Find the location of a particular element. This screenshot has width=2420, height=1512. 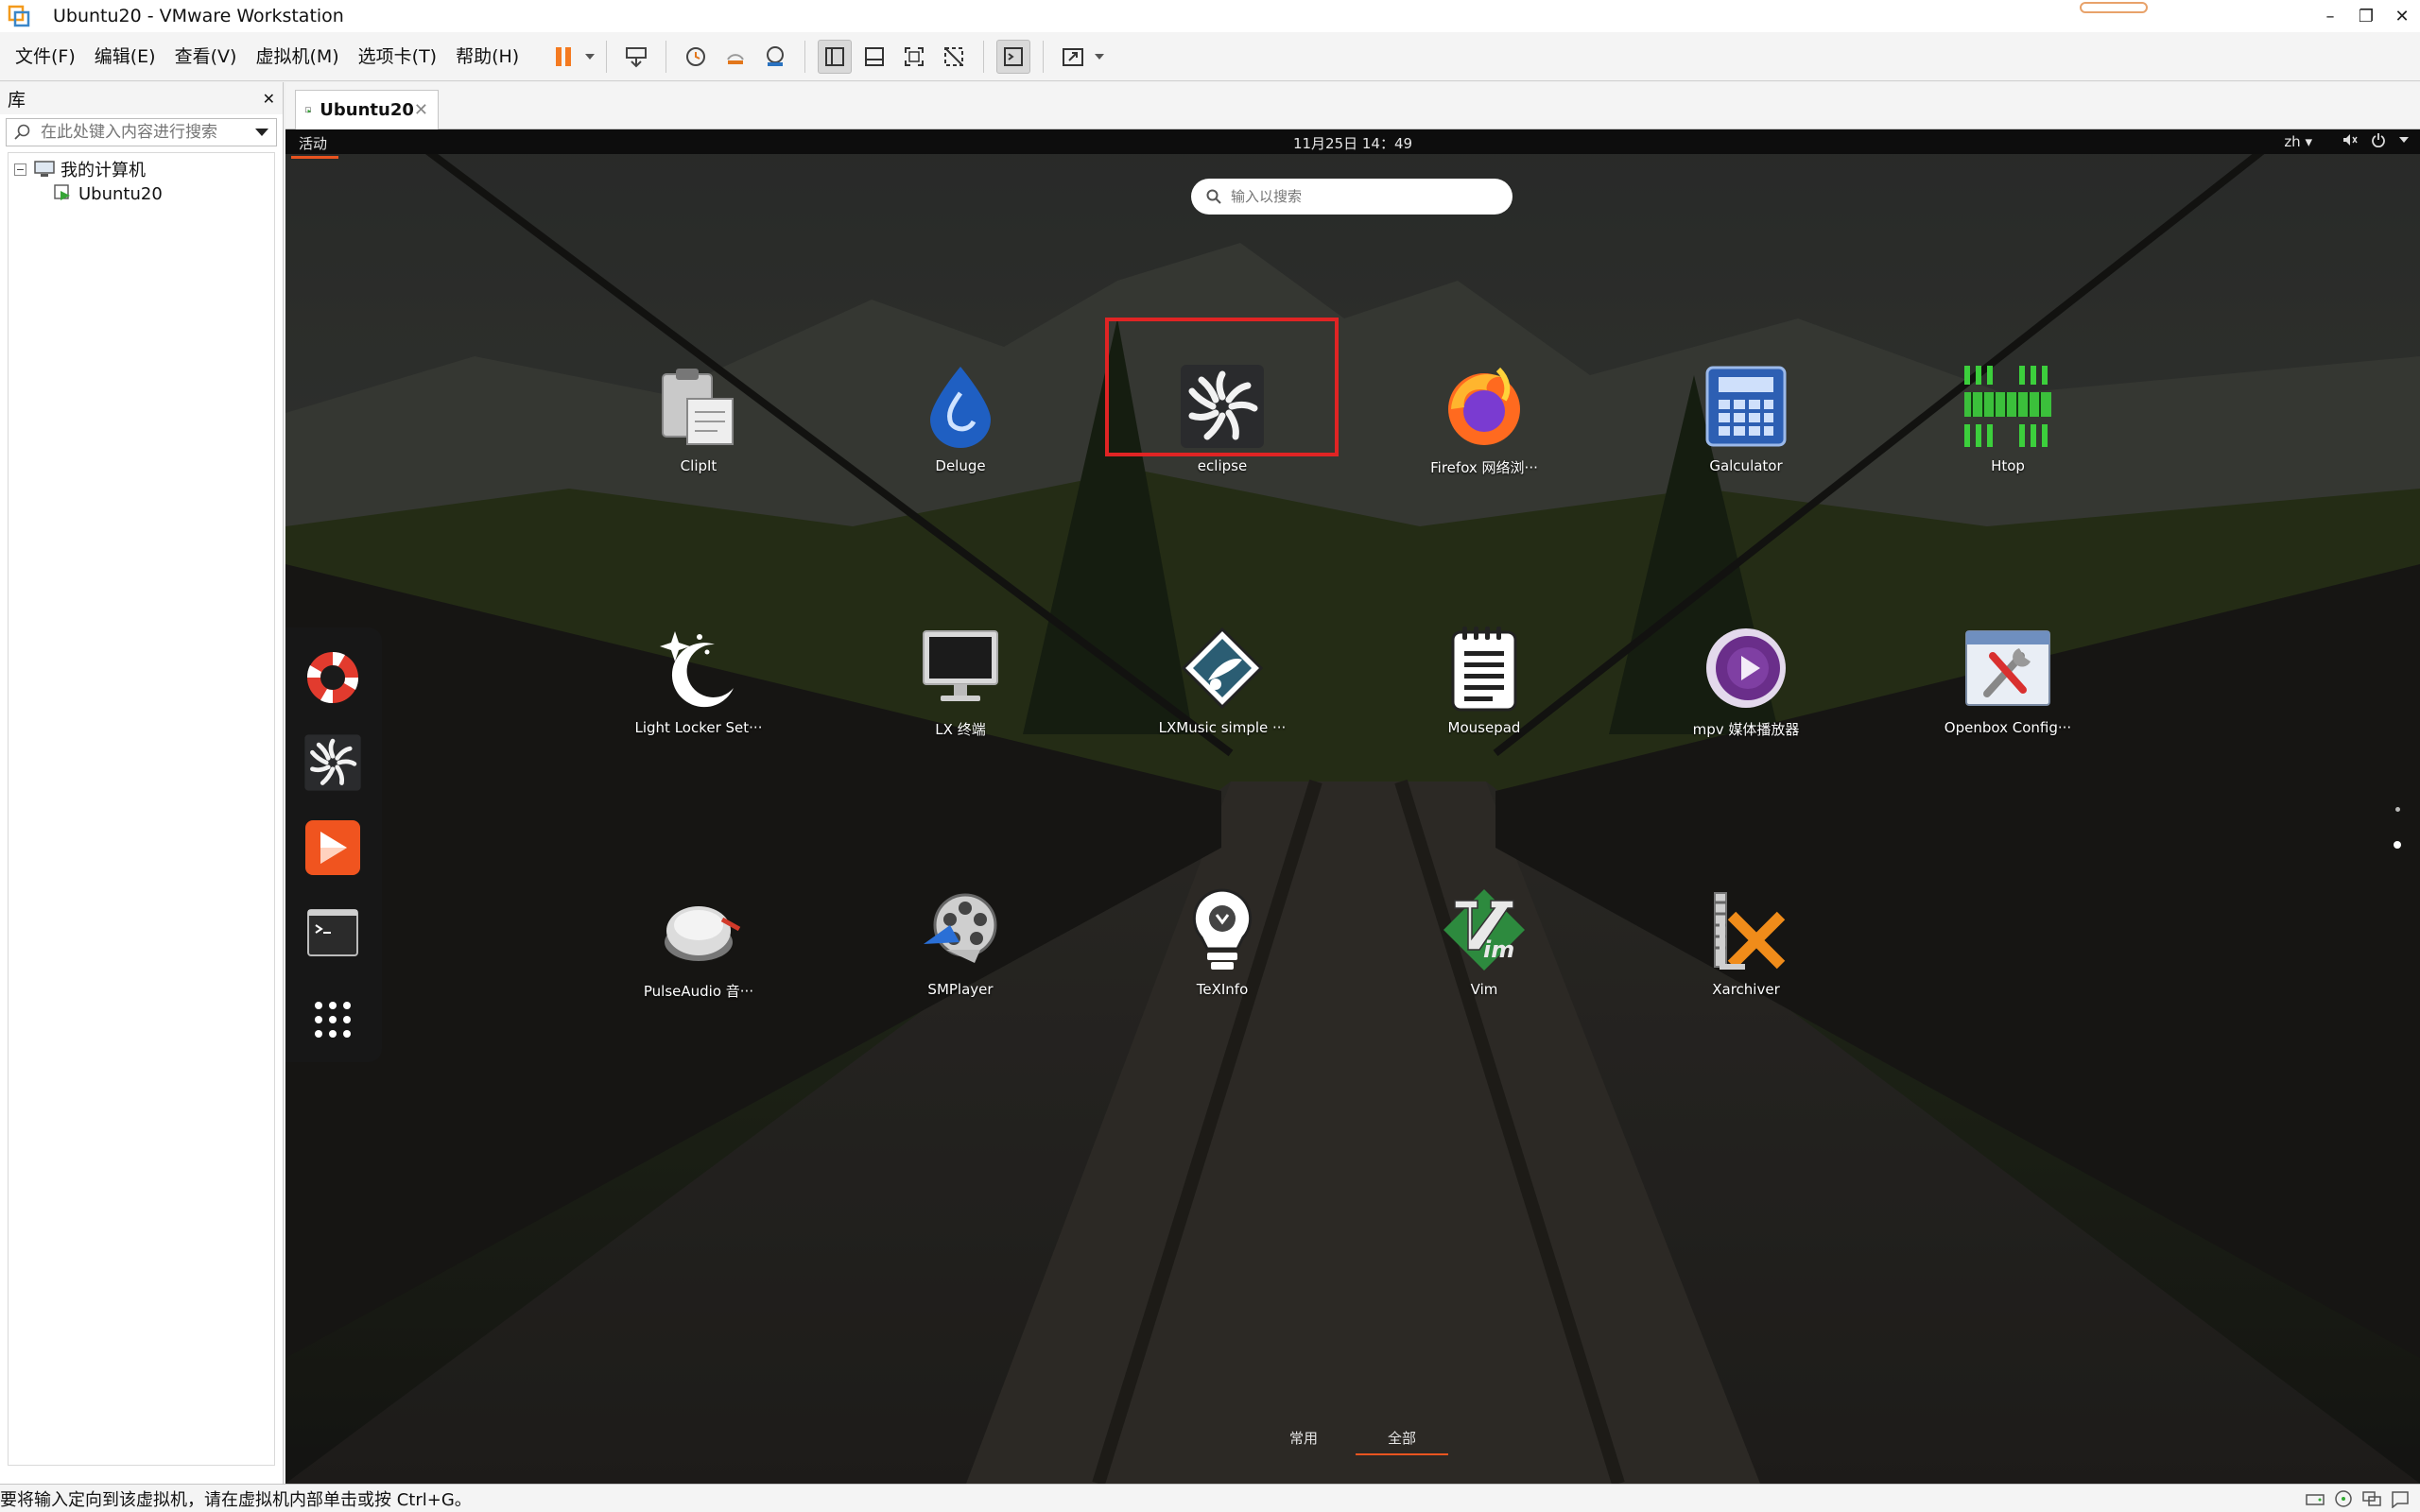

snapshot-button is located at coordinates (696, 57).